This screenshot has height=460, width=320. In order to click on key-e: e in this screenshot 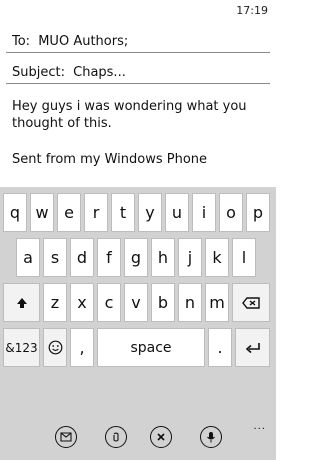, I will do `click(69, 212)`.